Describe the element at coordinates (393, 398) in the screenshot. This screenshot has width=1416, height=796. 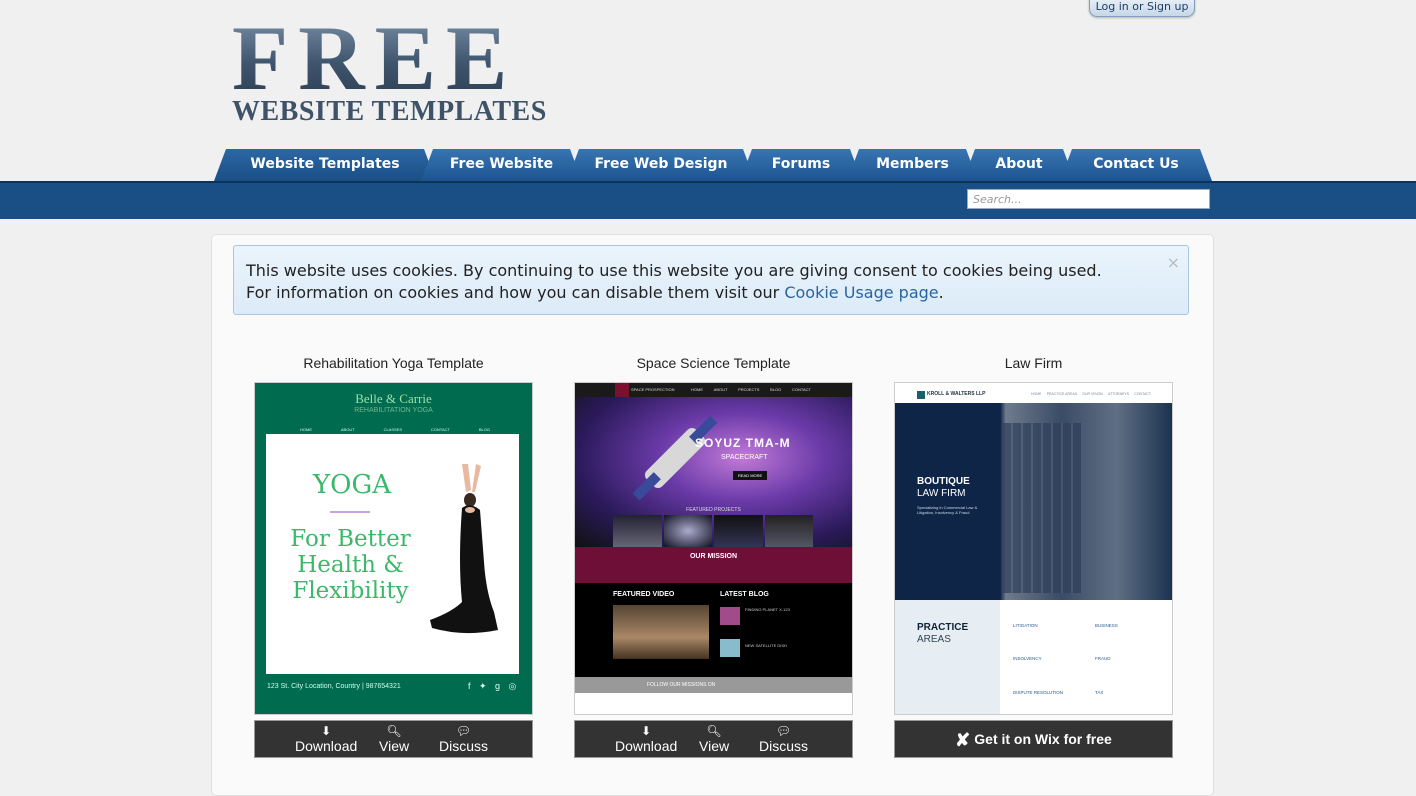
I see `thumb-brand: Belle & Carrie` at that location.